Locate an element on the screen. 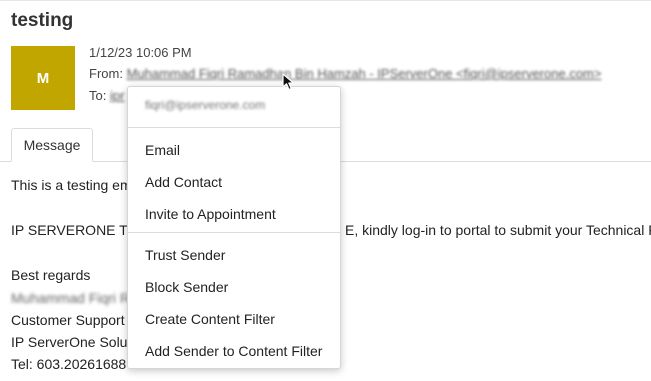 The image size is (651, 381). body-line: Customer Support is located at coordinates (68, 320).